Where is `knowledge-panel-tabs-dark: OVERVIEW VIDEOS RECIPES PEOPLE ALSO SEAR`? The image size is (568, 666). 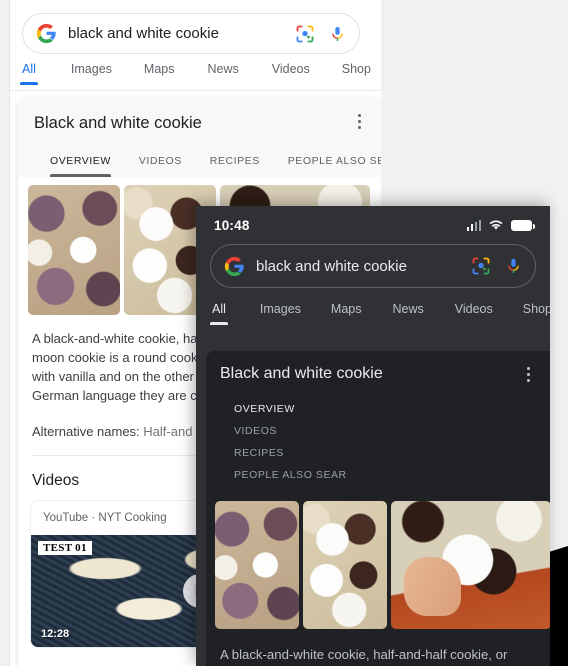
knowledge-panel-tabs-dark: OVERVIEW VIDEOS RECIPES PEOPLE ALSO SEAR is located at coordinates (378, 447).